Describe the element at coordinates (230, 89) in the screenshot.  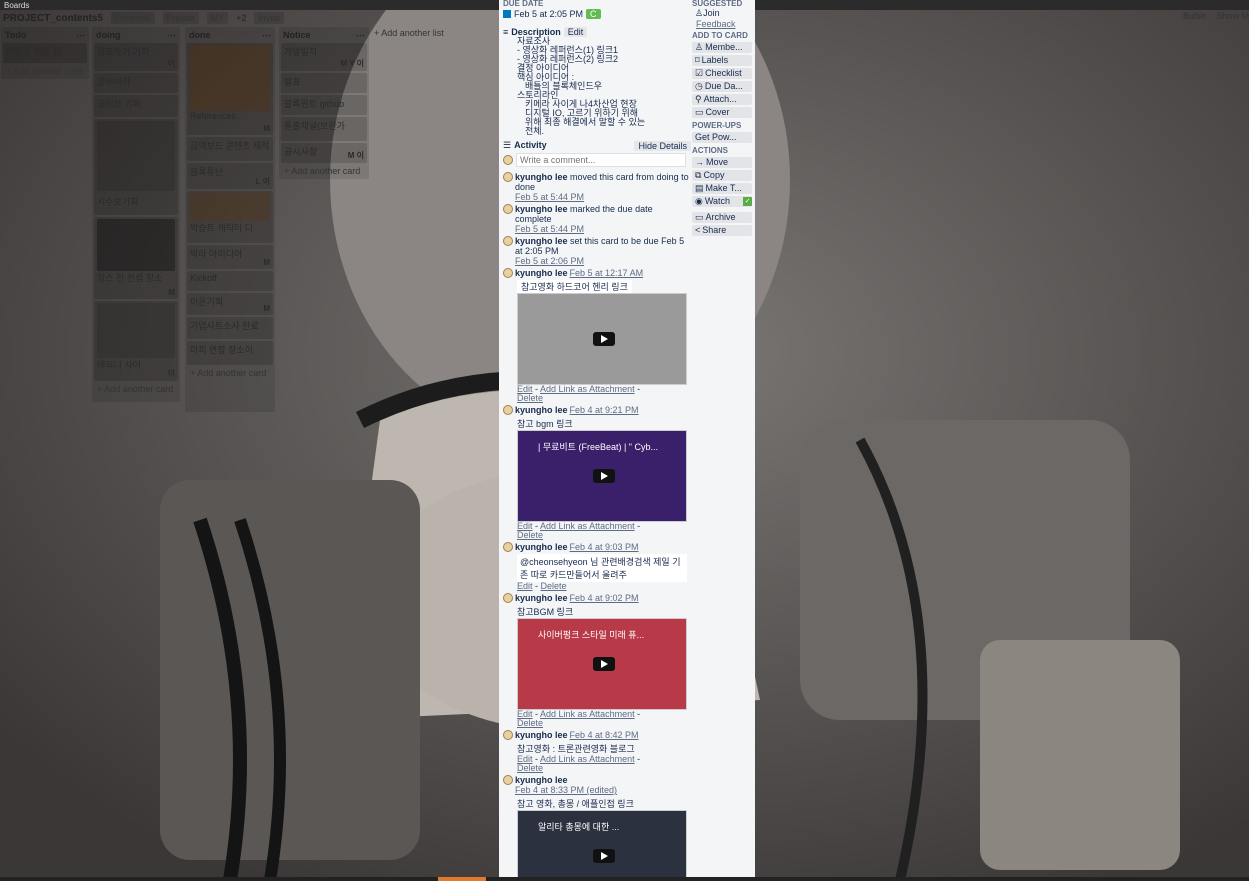
I see `card: References M` at that location.